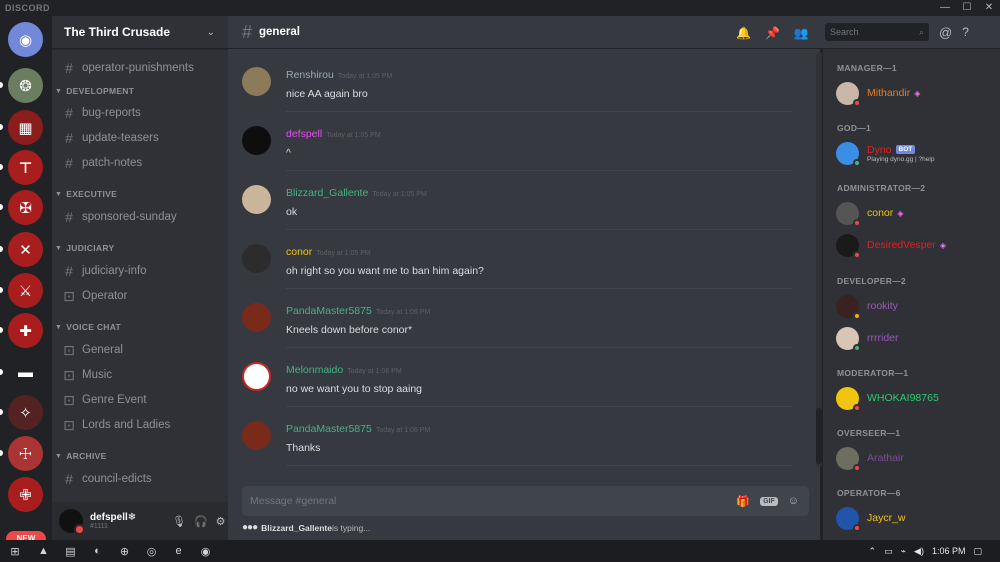 Image resolution: width=1000 pixels, height=562 pixels. What do you see at coordinates (977, 551) in the screenshot?
I see `notification-icon: ▢` at bounding box center [977, 551].